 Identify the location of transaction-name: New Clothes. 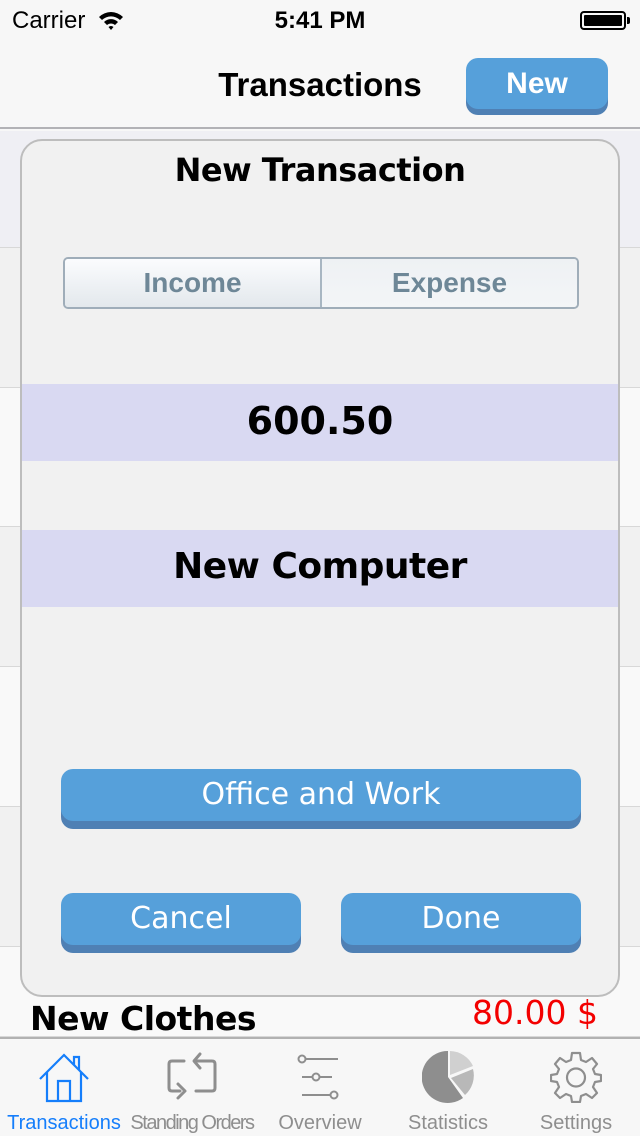
(143, 1018).